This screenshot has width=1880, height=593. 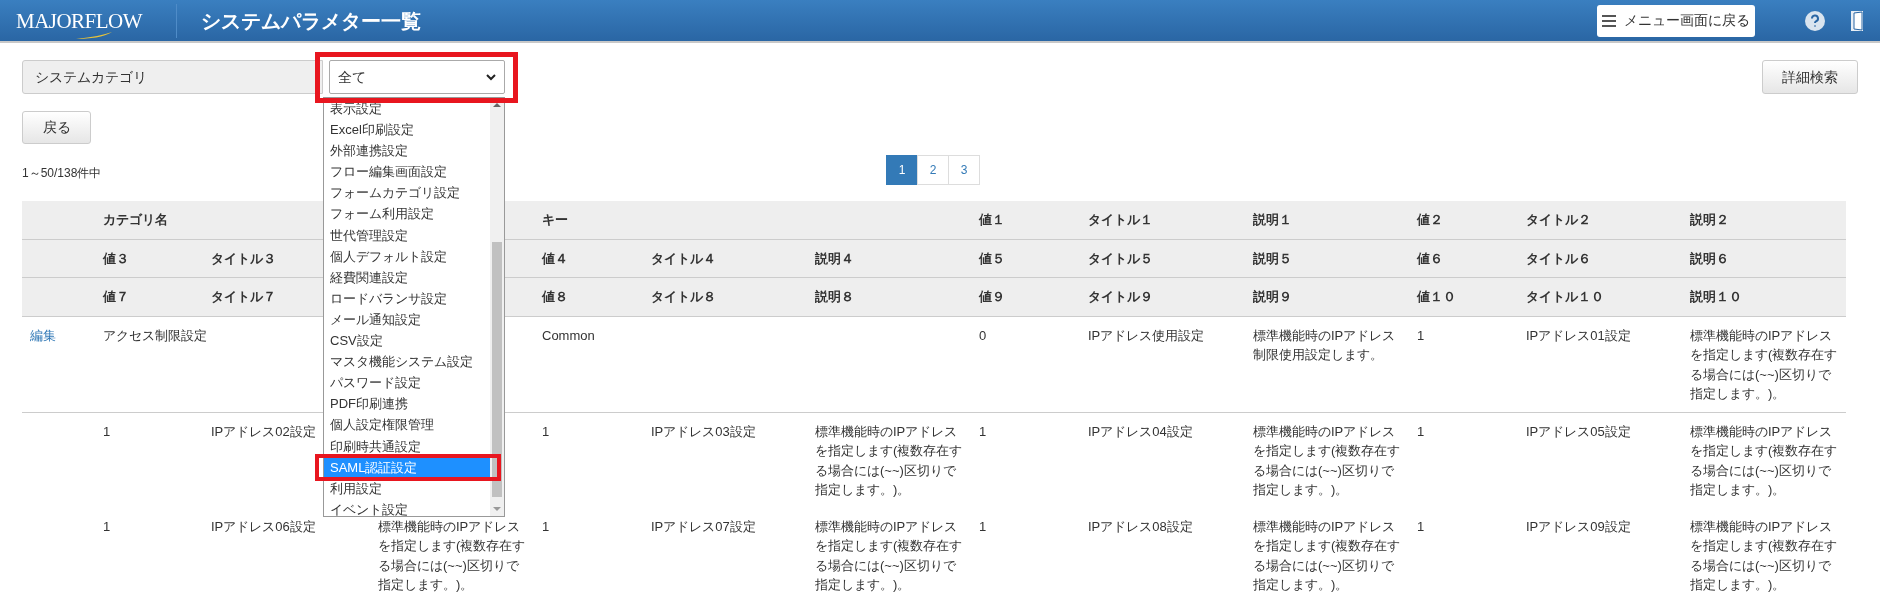 What do you see at coordinates (1609, 20) in the screenshot?
I see `menu-icon` at bounding box center [1609, 20].